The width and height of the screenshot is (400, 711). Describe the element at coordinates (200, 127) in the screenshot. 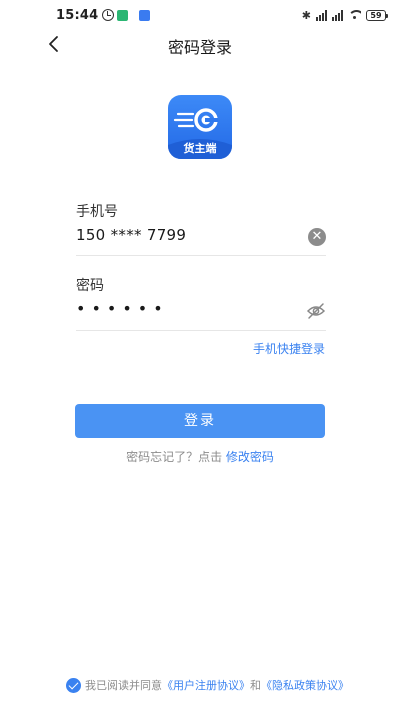

I see `app-logo: 货主端` at that location.